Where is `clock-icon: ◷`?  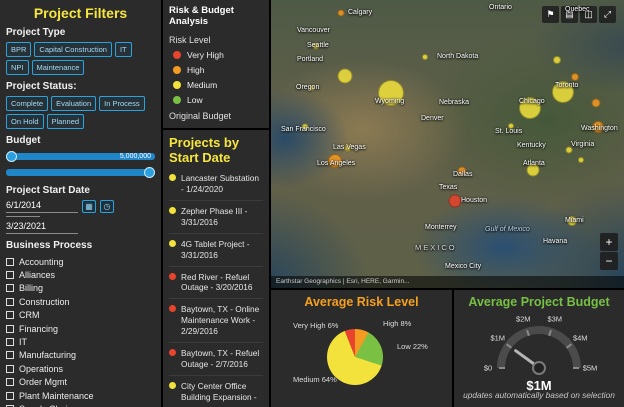 clock-icon: ◷ is located at coordinates (107, 206).